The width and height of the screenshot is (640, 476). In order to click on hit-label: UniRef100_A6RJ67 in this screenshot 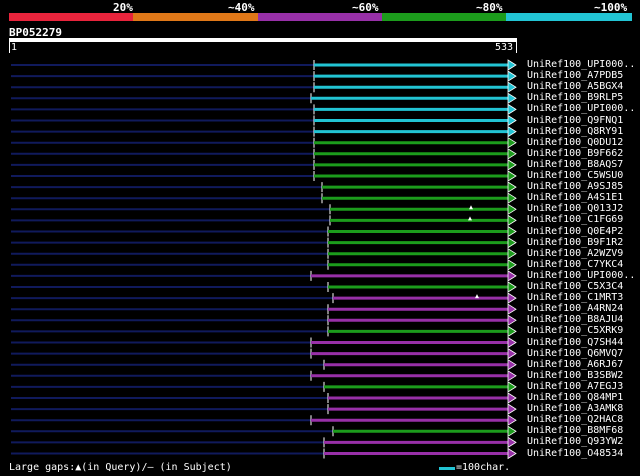, I will do `click(575, 364)`.